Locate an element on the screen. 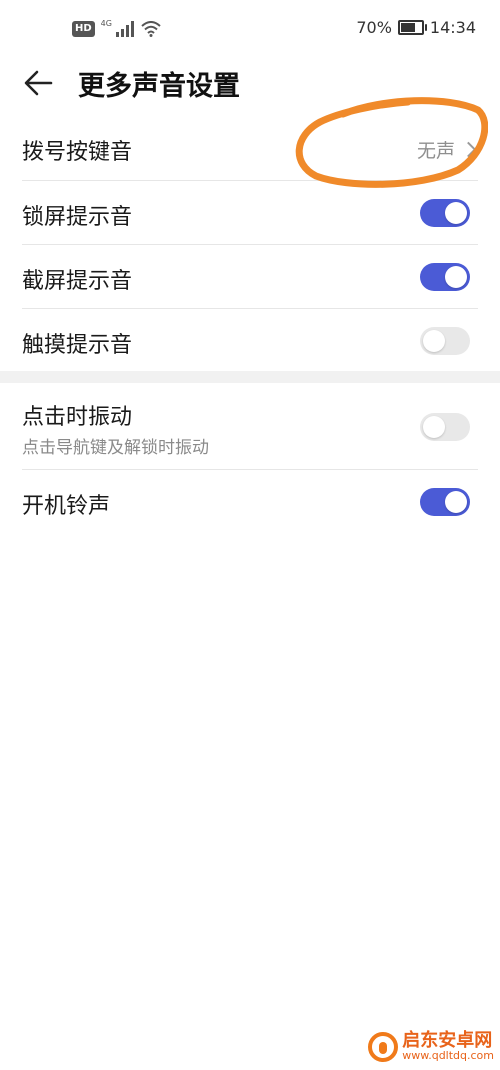 The width and height of the screenshot is (500, 1070). arrow-left-icon is located at coordinates (38, 83).